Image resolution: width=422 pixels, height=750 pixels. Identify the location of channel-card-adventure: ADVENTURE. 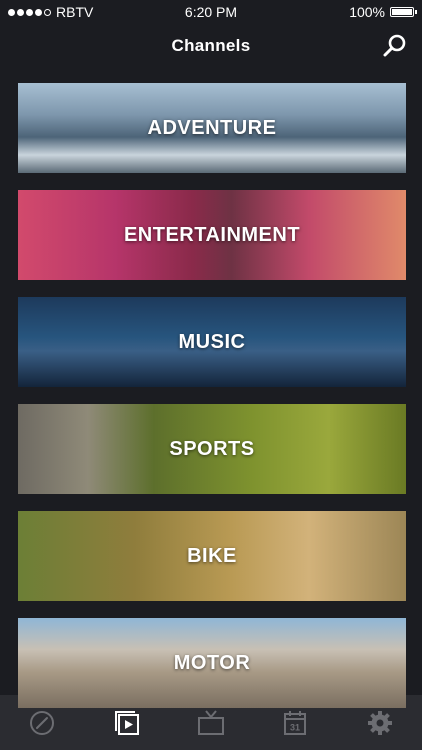
(212, 128).